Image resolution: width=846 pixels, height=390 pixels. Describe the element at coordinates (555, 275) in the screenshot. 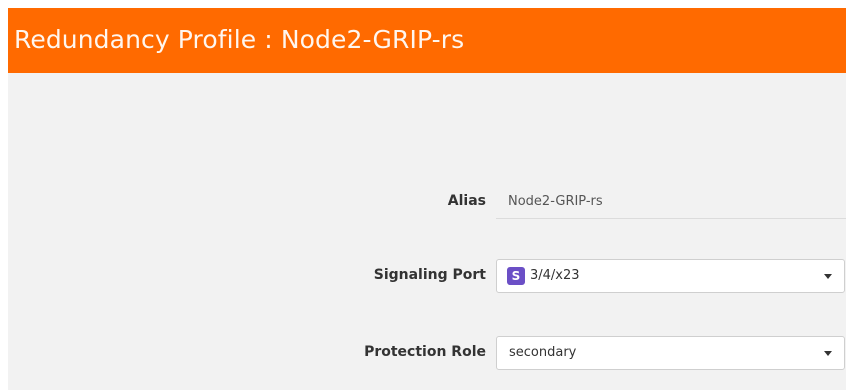

I see `signaling-port-value: 3/4/x23` at that location.